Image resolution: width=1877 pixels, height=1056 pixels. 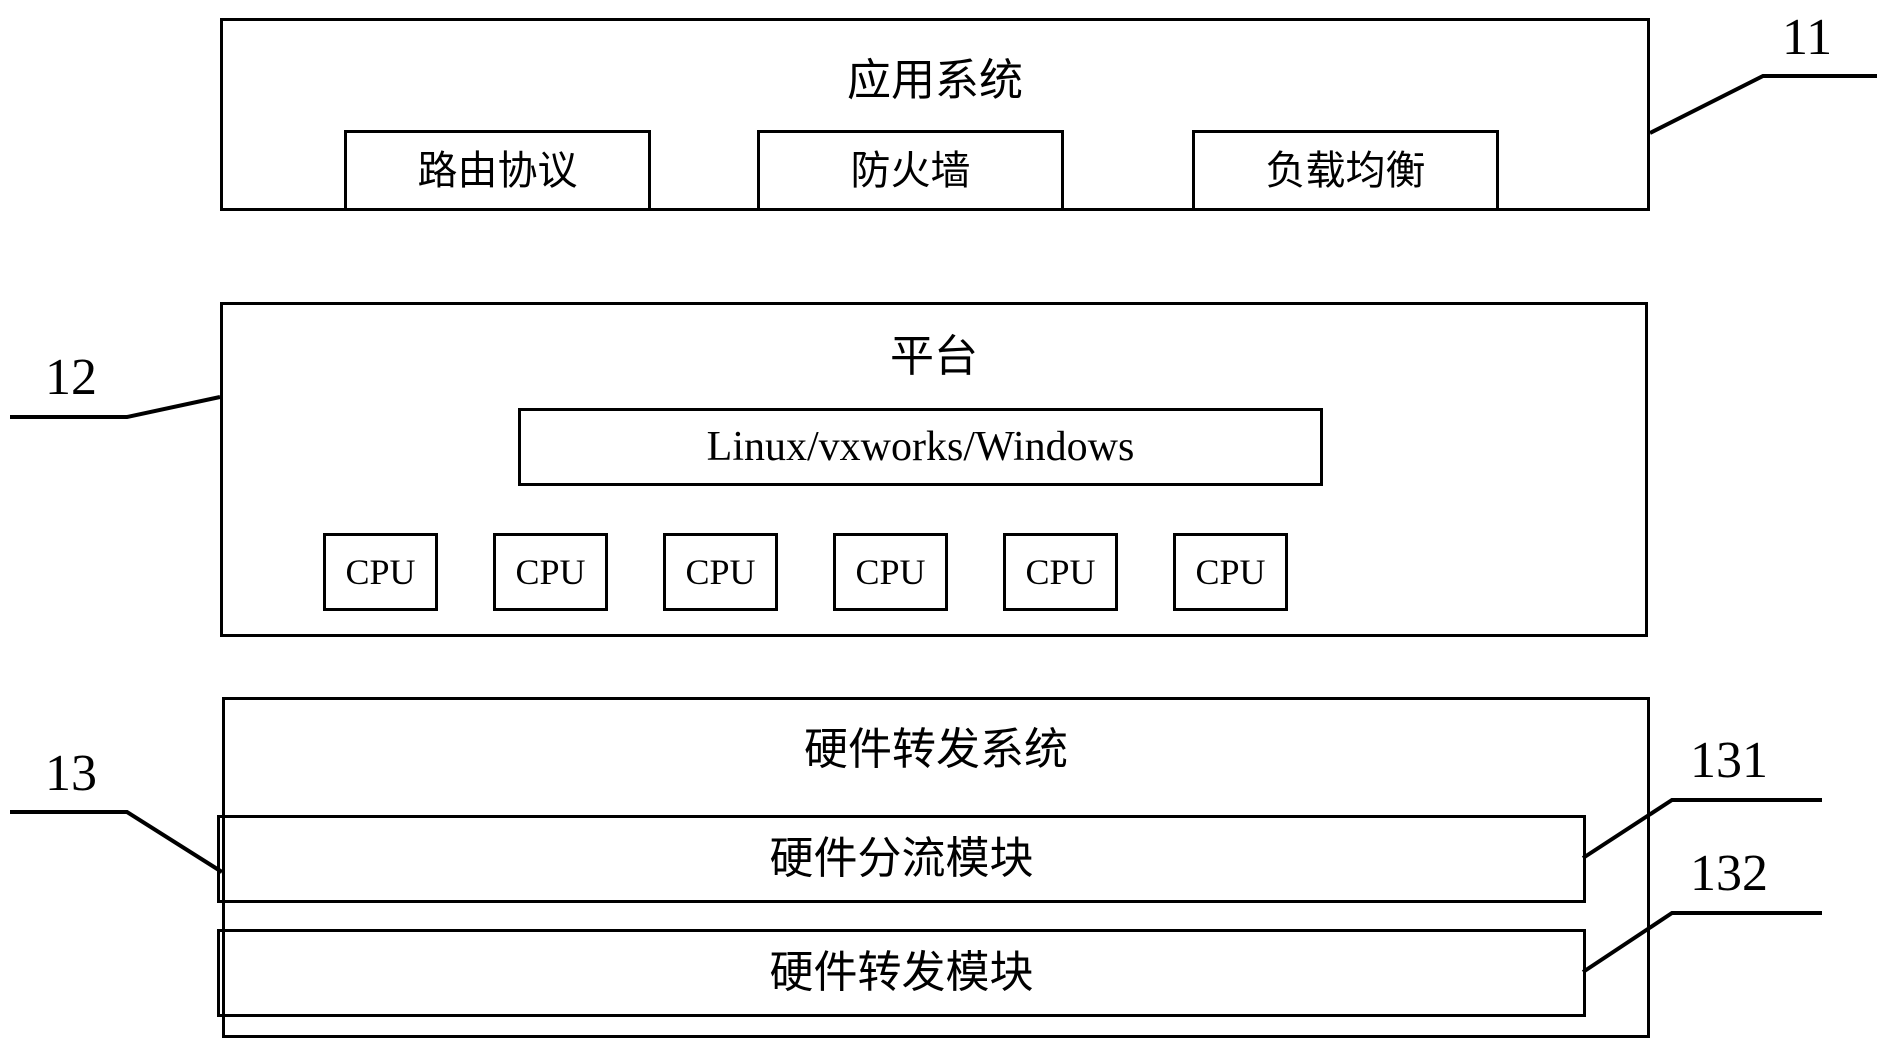 I want to click on cpu-box-3: CPU, so click(x=720, y=572).